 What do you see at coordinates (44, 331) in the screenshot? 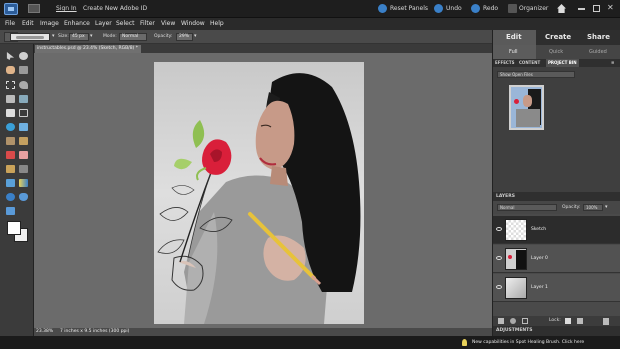
I see `zoom-level: 23.38%` at bounding box center [44, 331].